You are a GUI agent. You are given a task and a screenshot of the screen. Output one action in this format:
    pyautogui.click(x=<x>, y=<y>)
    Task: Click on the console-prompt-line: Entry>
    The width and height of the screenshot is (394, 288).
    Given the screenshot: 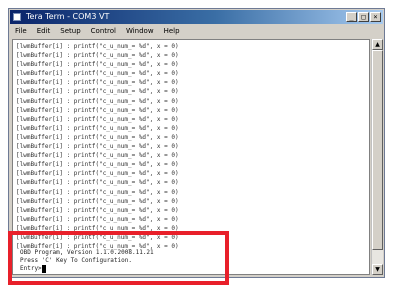 What is the action you would take?
    pyautogui.click(x=120, y=269)
    